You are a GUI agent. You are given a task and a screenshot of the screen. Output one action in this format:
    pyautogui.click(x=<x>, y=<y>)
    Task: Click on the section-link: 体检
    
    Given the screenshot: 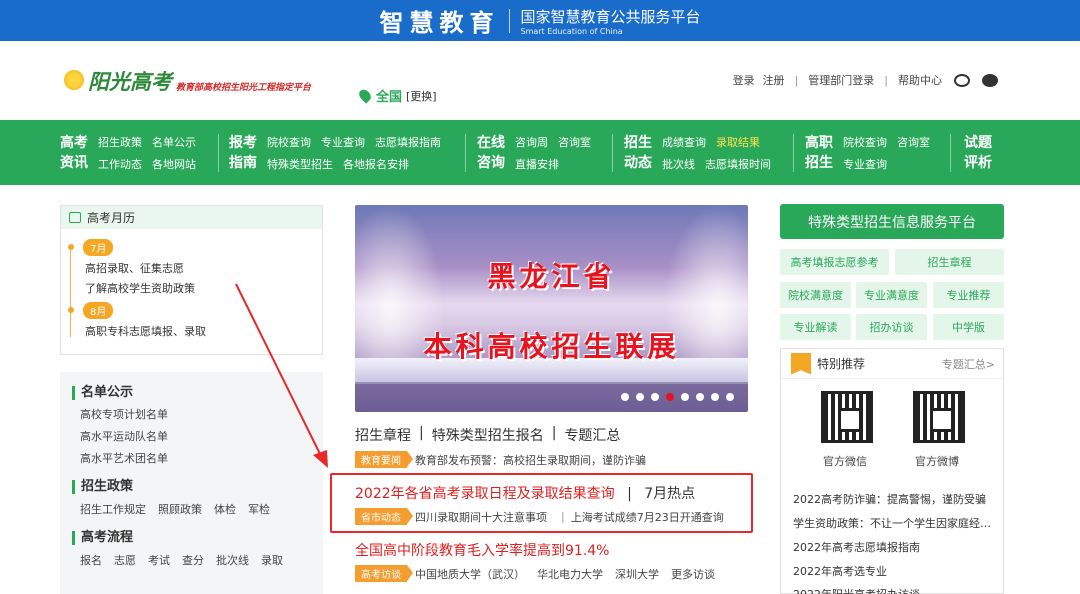 What is the action you would take?
    pyautogui.click(x=225, y=509)
    